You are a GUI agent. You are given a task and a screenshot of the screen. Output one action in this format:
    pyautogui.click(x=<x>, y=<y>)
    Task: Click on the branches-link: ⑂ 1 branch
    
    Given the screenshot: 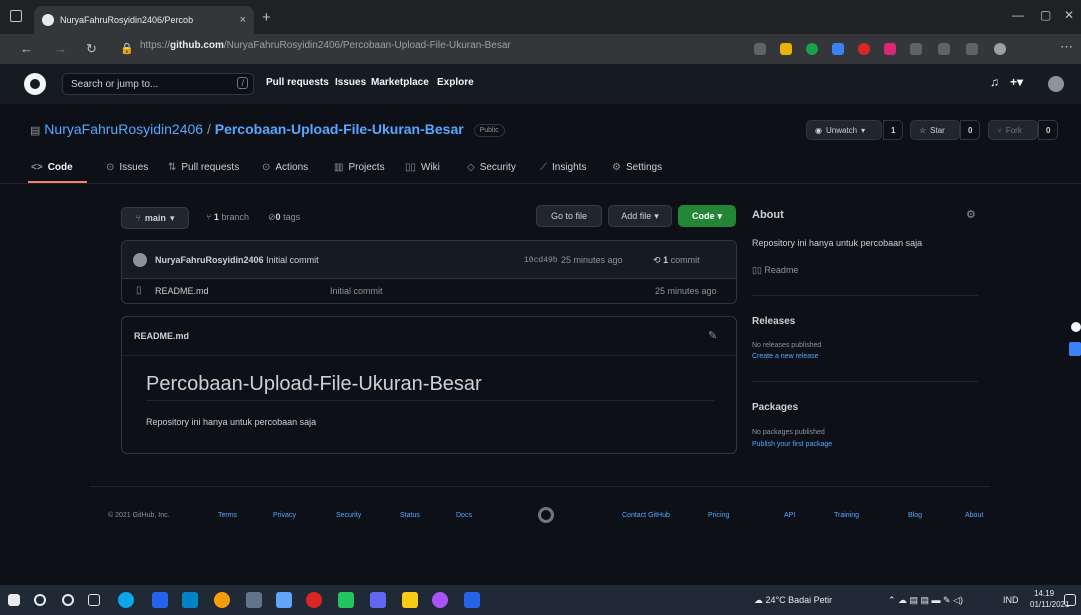 What is the action you would take?
    pyautogui.click(x=227, y=217)
    